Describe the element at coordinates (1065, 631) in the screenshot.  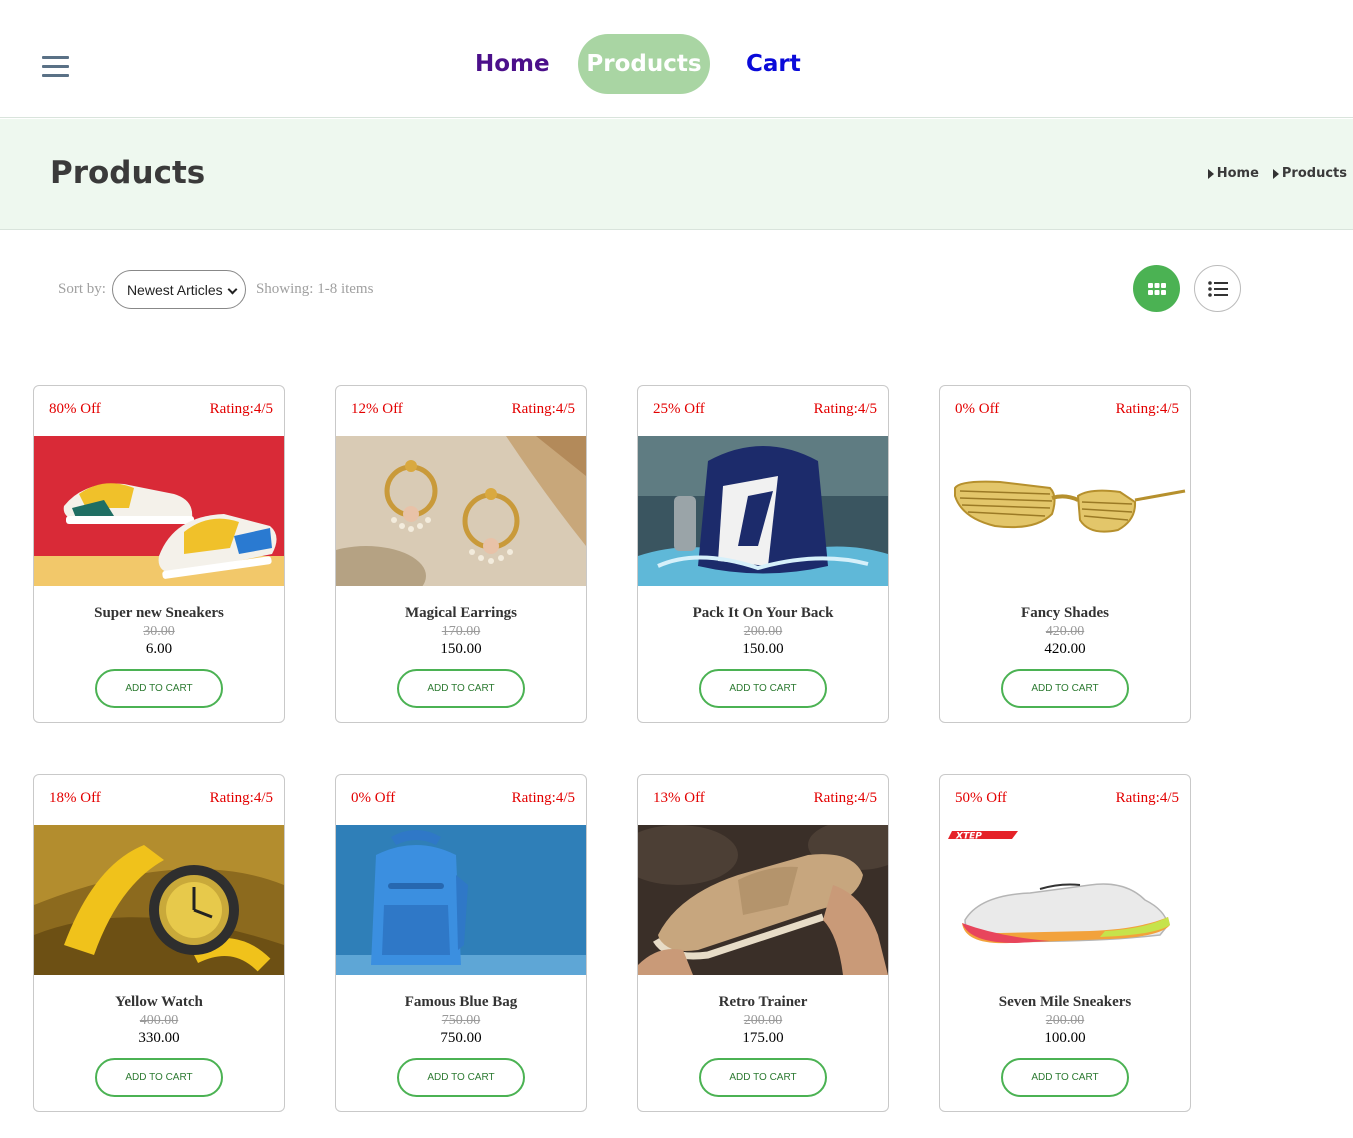
I see `original-price: 420.00` at that location.